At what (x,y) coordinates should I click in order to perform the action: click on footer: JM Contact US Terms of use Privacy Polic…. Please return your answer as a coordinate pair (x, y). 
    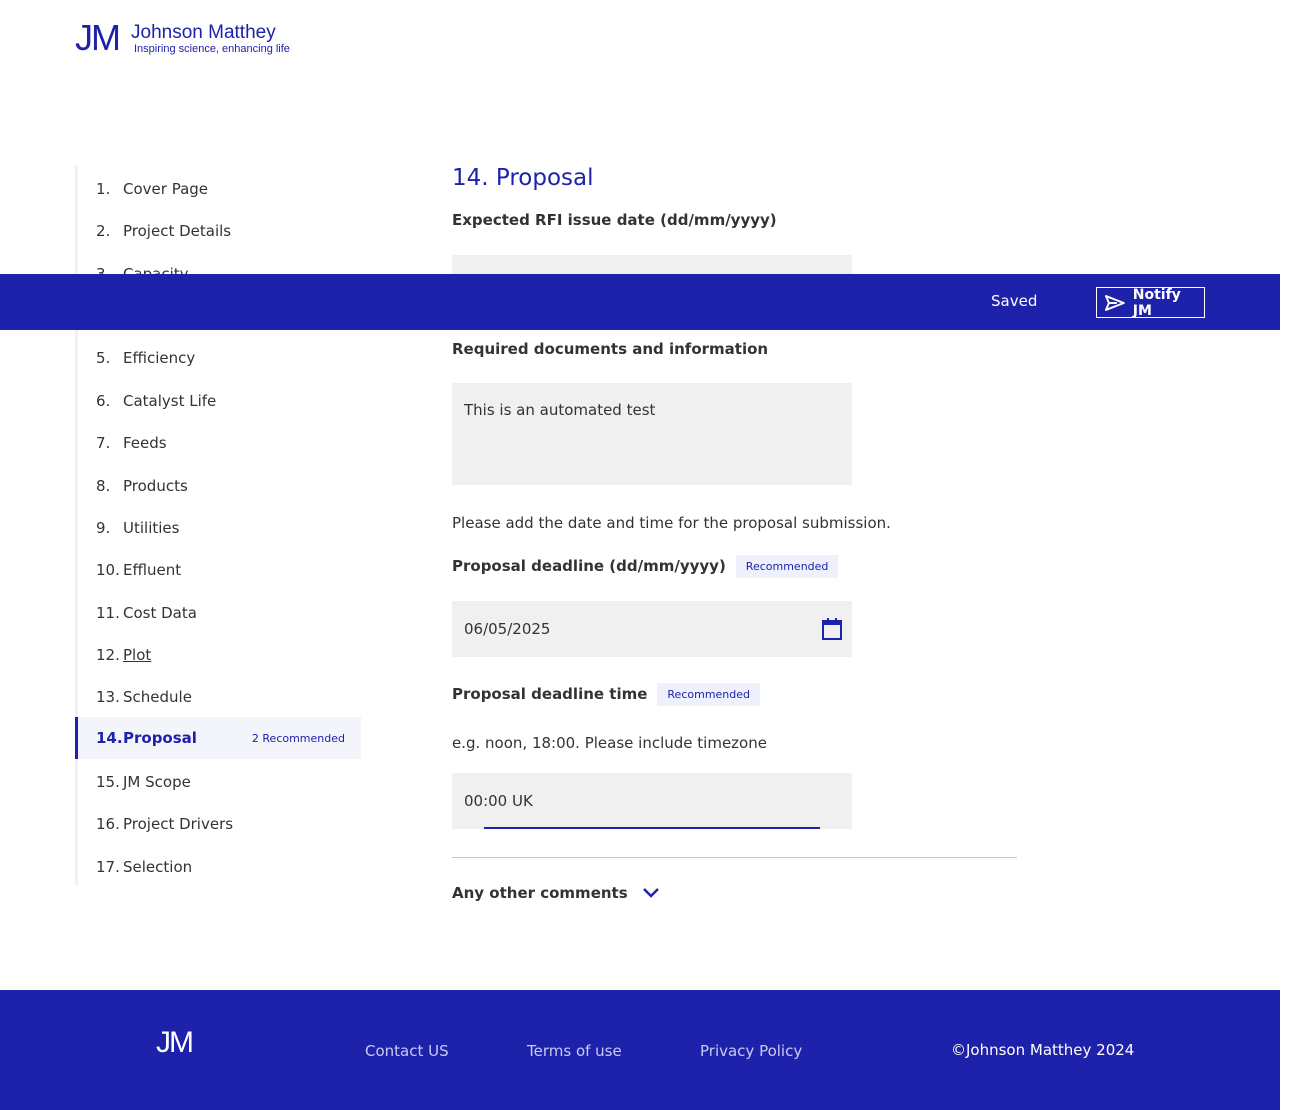
    Looking at the image, I should click on (640, 1050).